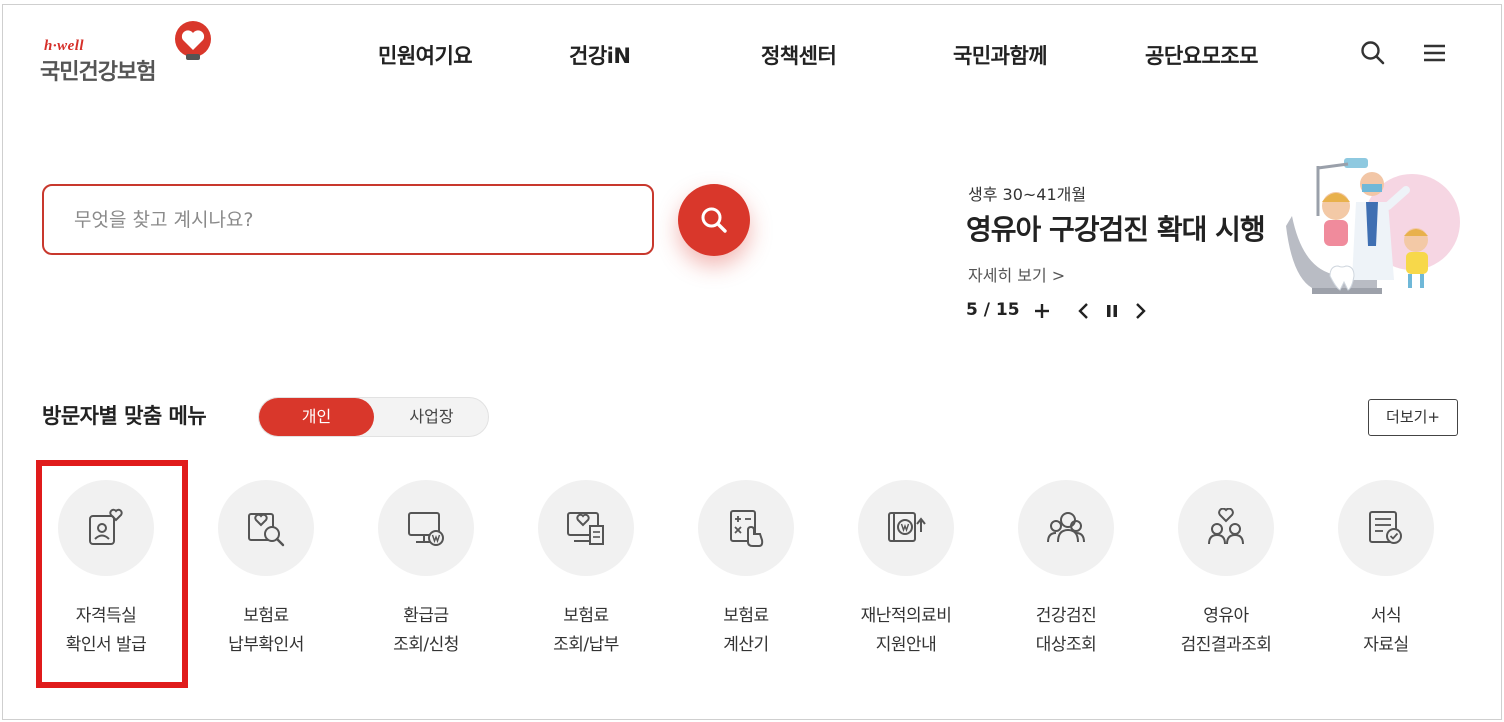 This screenshot has height=722, width=1504. Describe the element at coordinates (1027, 194) in the screenshot. I see `banner-subtitle: 생후 30~41개월` at that location.